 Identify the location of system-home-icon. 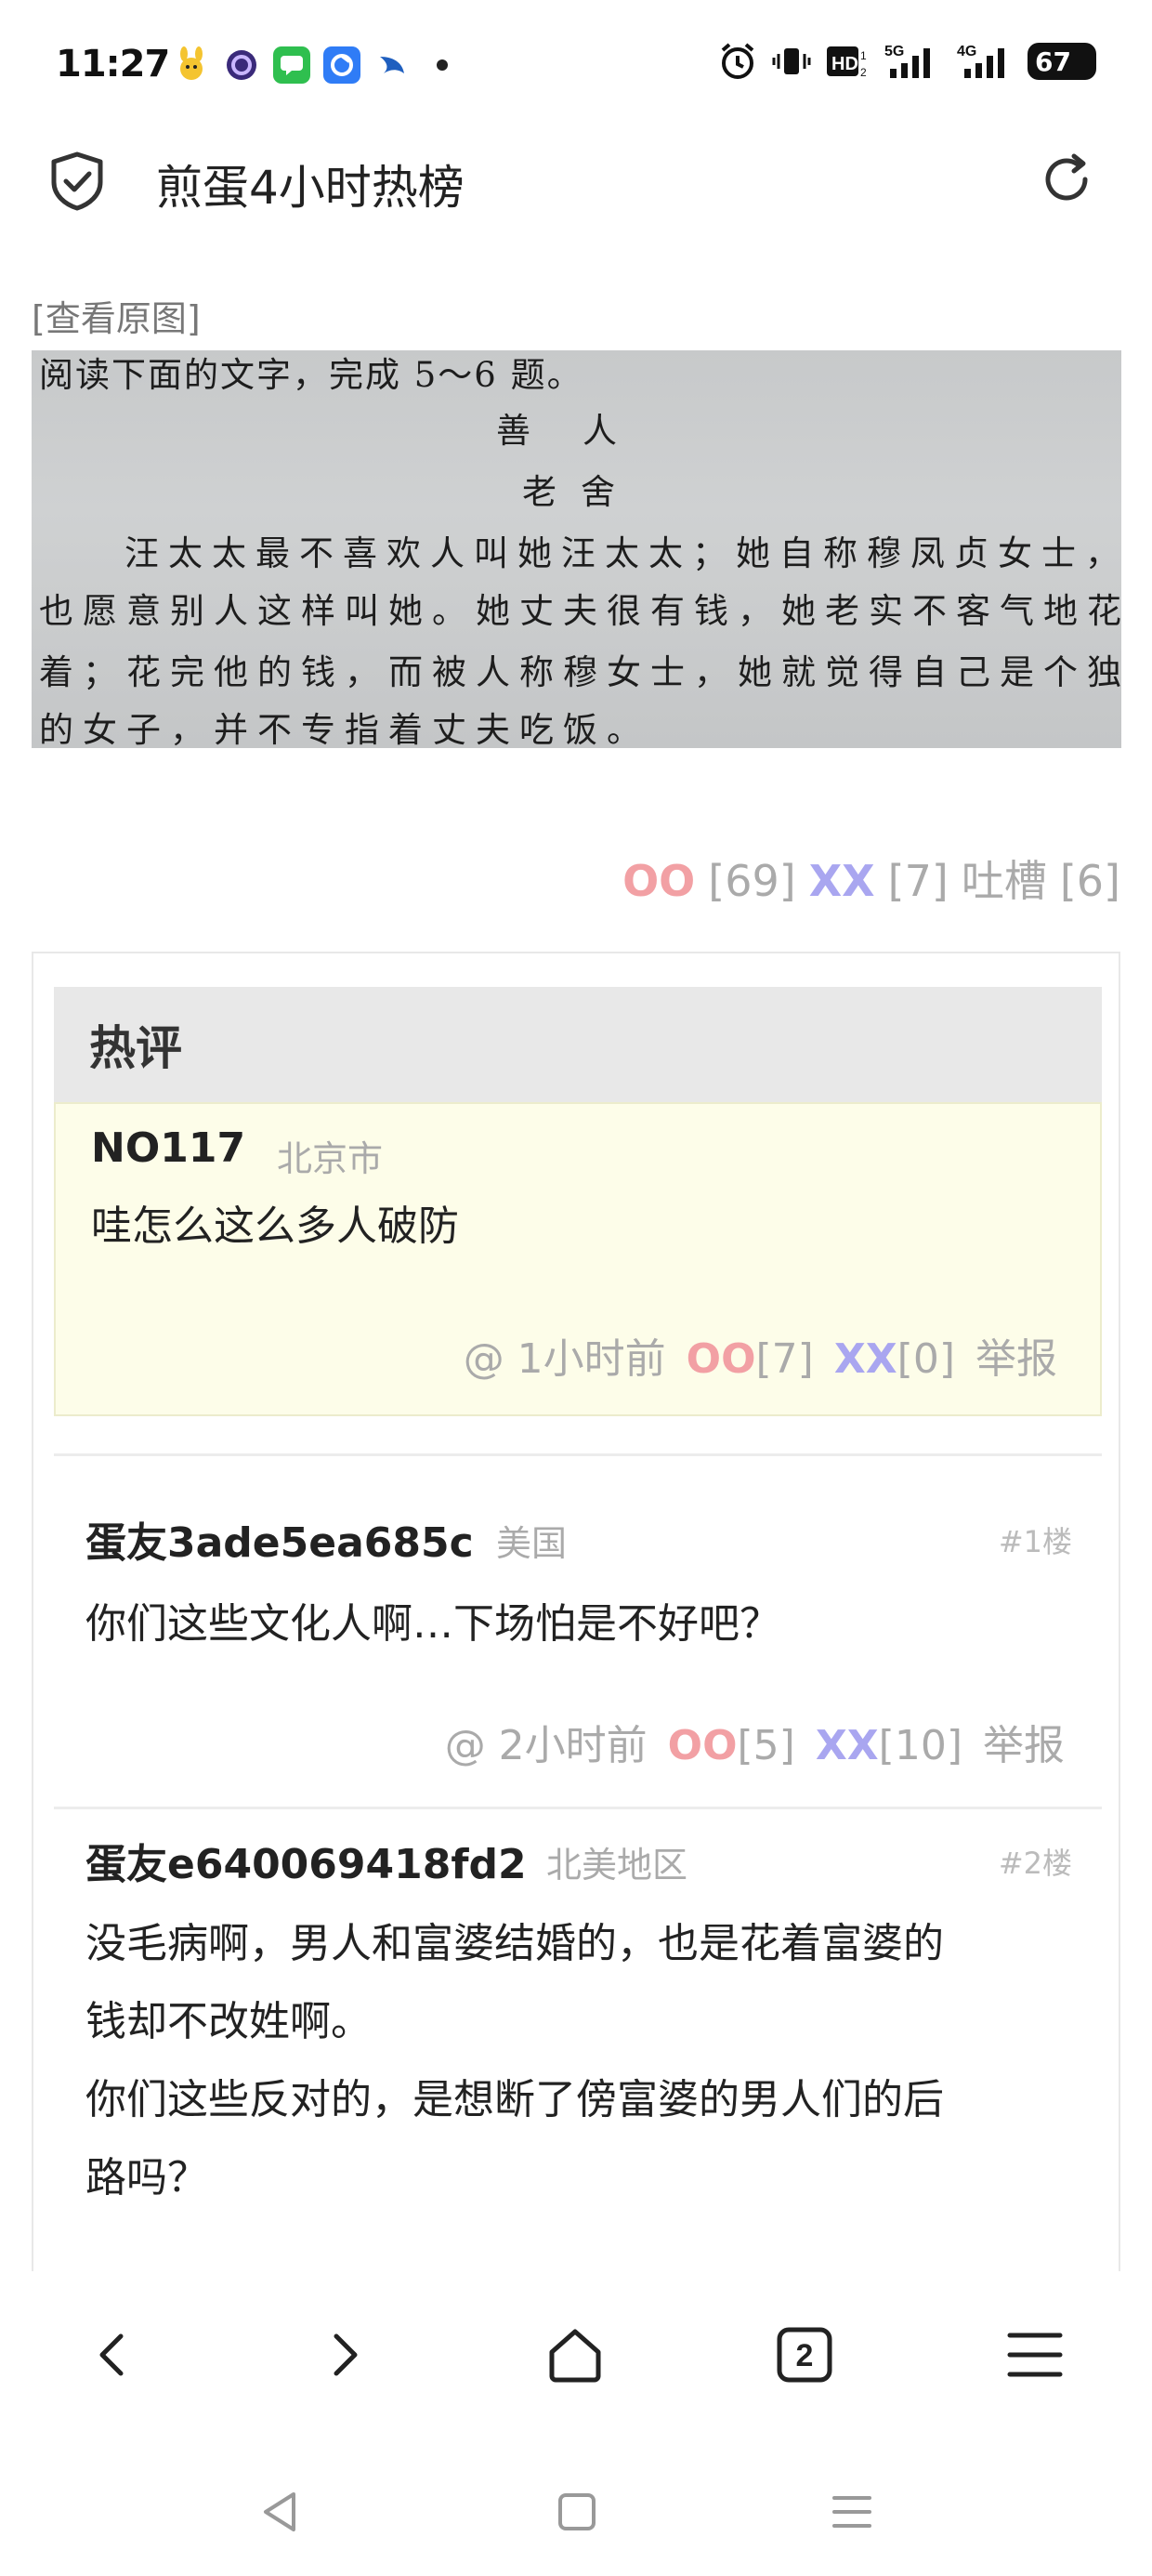
(576, 2511).